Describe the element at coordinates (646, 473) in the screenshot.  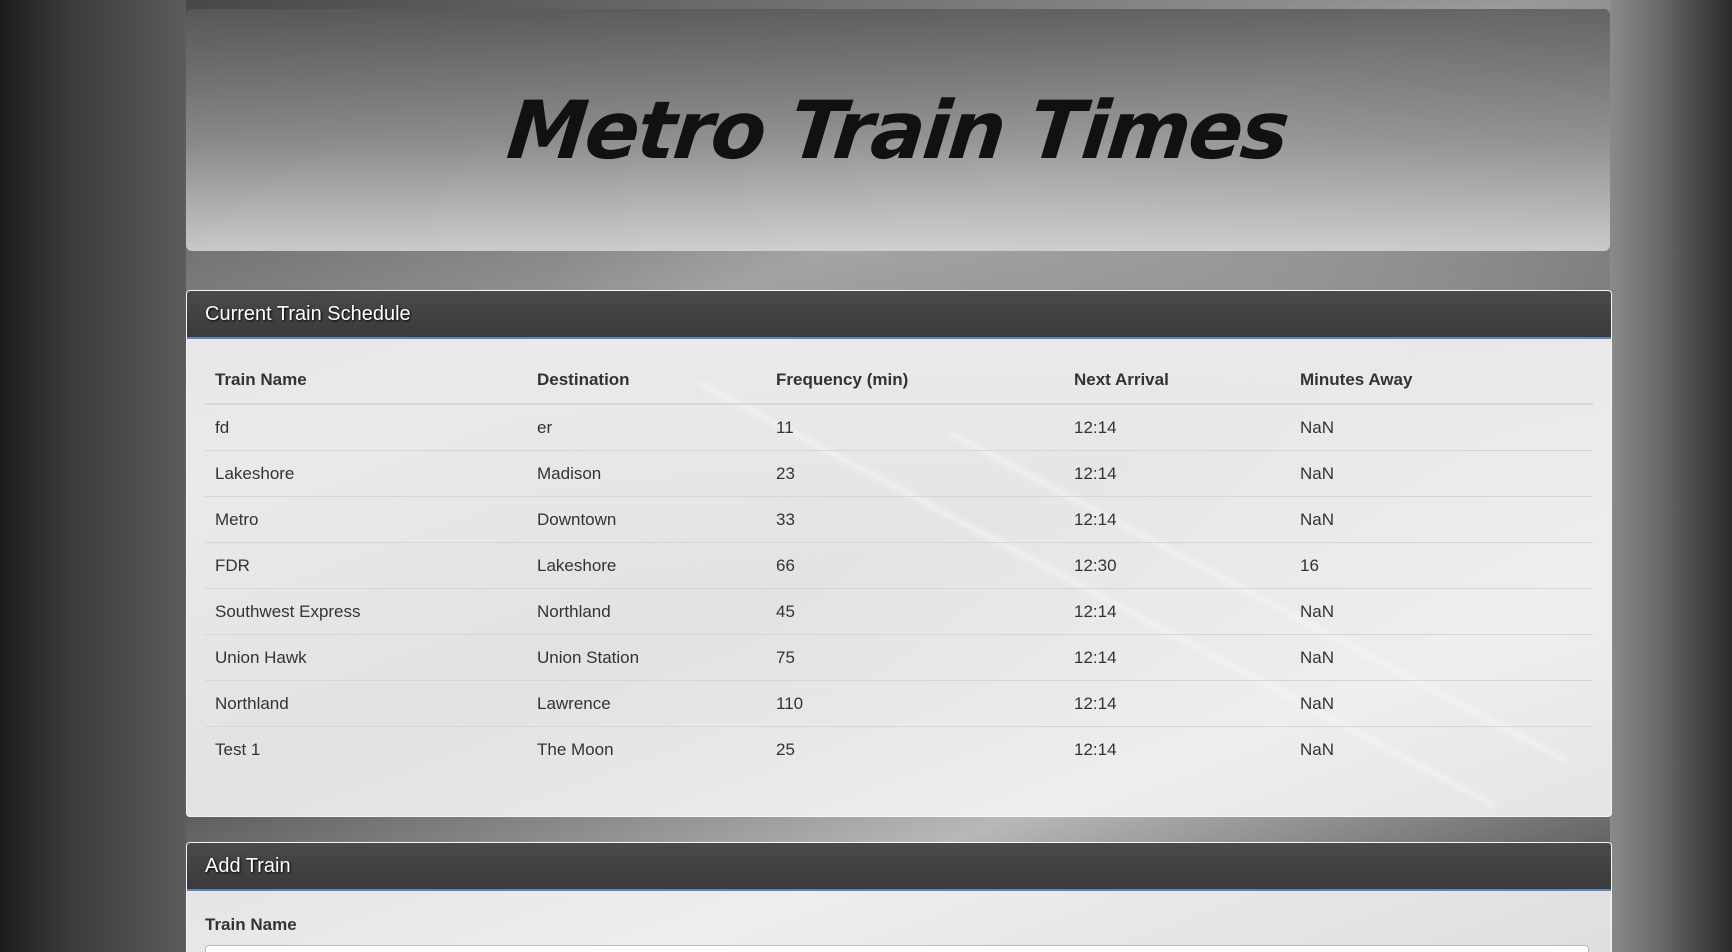
I see `cell-destination: Madison` at that location.